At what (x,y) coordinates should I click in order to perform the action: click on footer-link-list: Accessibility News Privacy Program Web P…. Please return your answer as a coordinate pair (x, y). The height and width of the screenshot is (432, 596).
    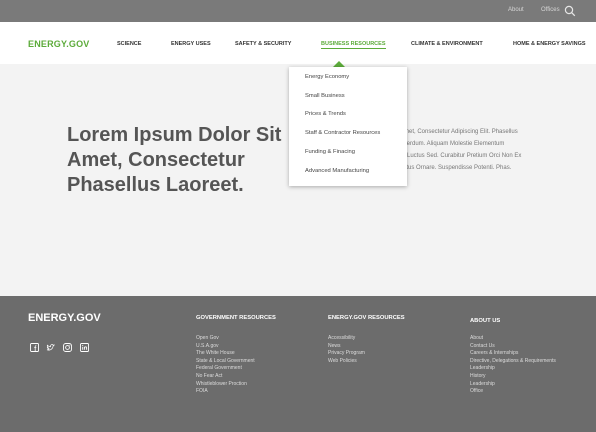
    Looking at the image, I should click on (346, 350).